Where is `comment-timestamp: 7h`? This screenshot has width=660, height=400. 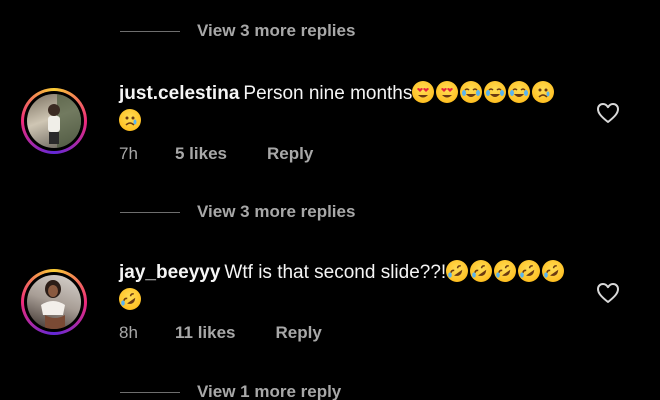 comment-timestamp: 7h is located at coordinates (128, 153).